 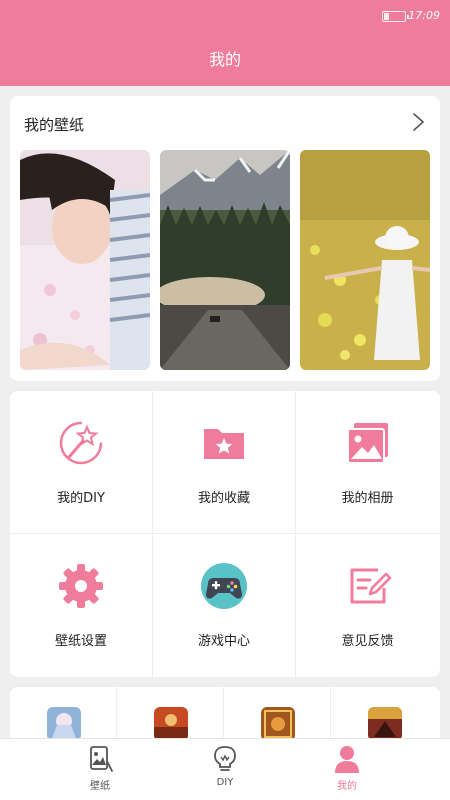 I want to click on gear-icon, so click(x=81, y=586).